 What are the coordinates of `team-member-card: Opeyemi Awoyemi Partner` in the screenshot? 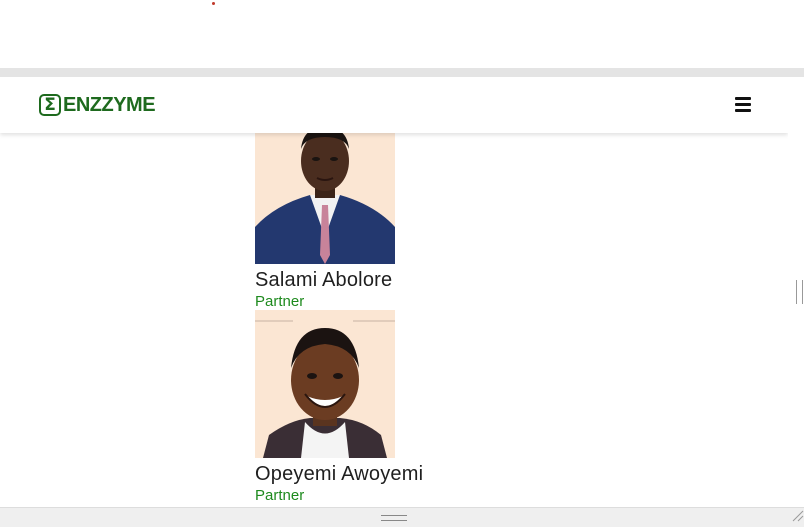 It's located at (405, 407).